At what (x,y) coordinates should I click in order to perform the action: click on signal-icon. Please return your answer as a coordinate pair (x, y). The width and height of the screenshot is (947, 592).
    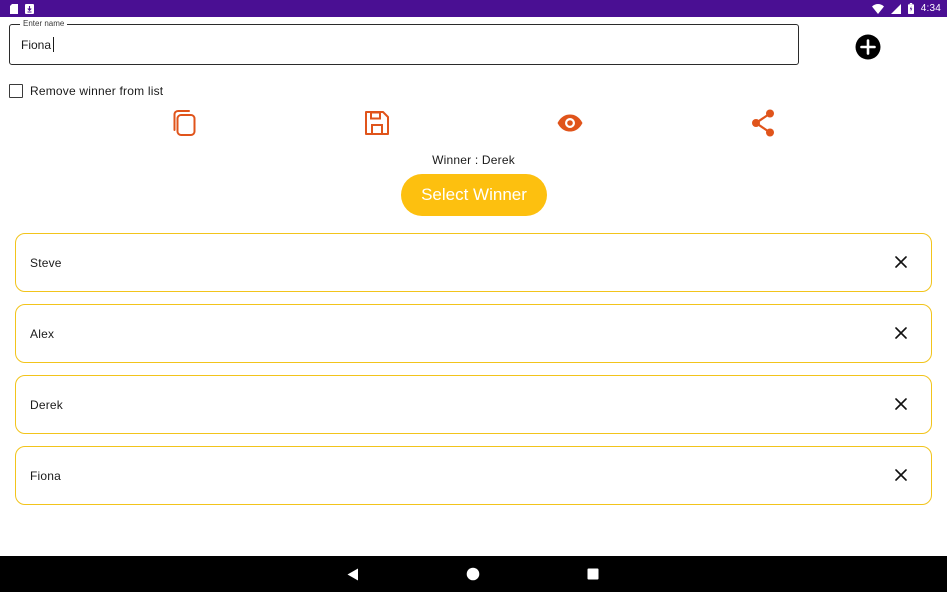
    Looking at the image, I should click on (895, 8).